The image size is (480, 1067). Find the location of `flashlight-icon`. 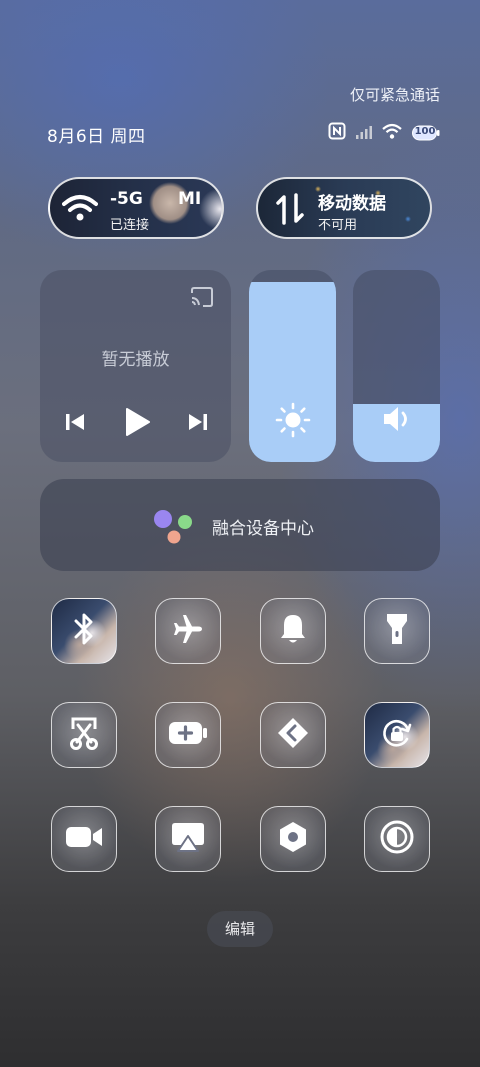

flashlight-icon is located at coordinates (397, 631).